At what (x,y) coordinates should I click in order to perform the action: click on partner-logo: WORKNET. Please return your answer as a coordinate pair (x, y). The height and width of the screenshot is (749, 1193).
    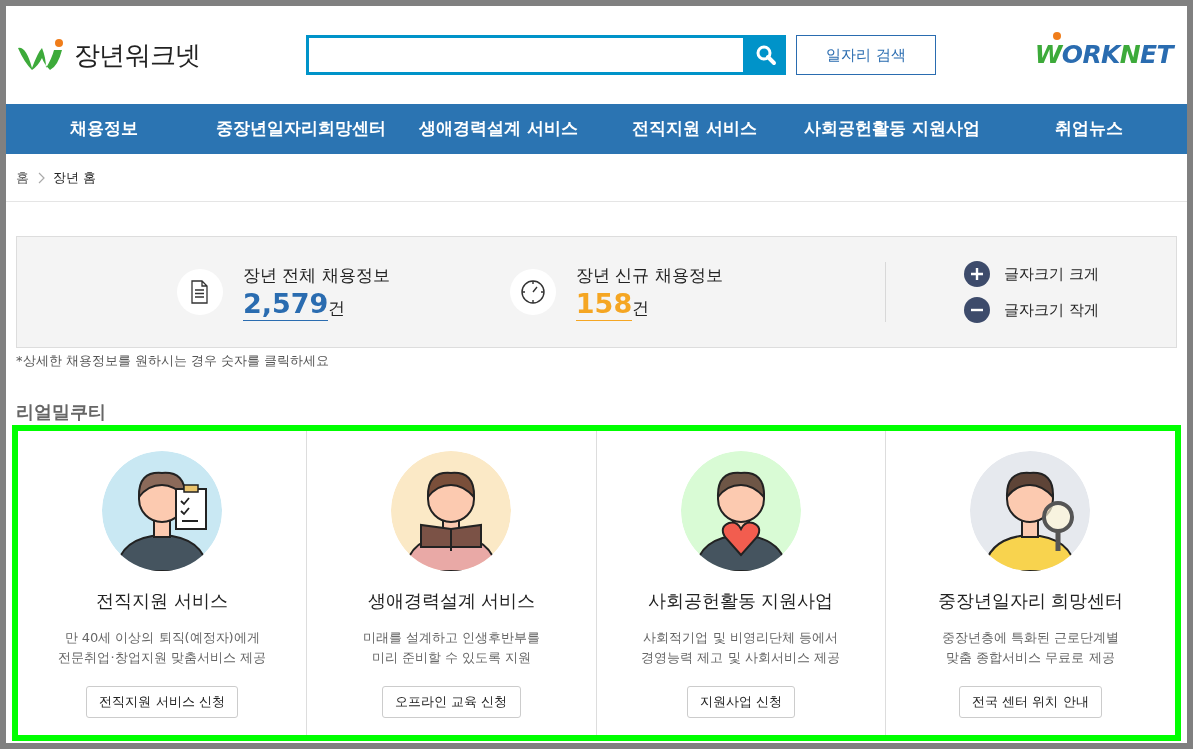
    Looking at the image, I should click on (1103, 55).